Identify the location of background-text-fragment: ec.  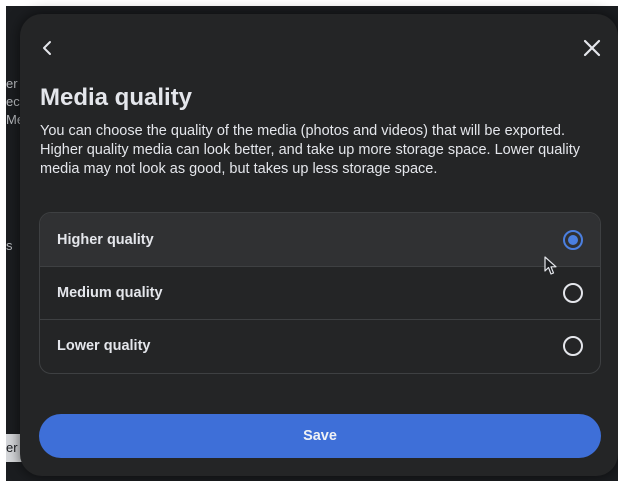
(13, 101).